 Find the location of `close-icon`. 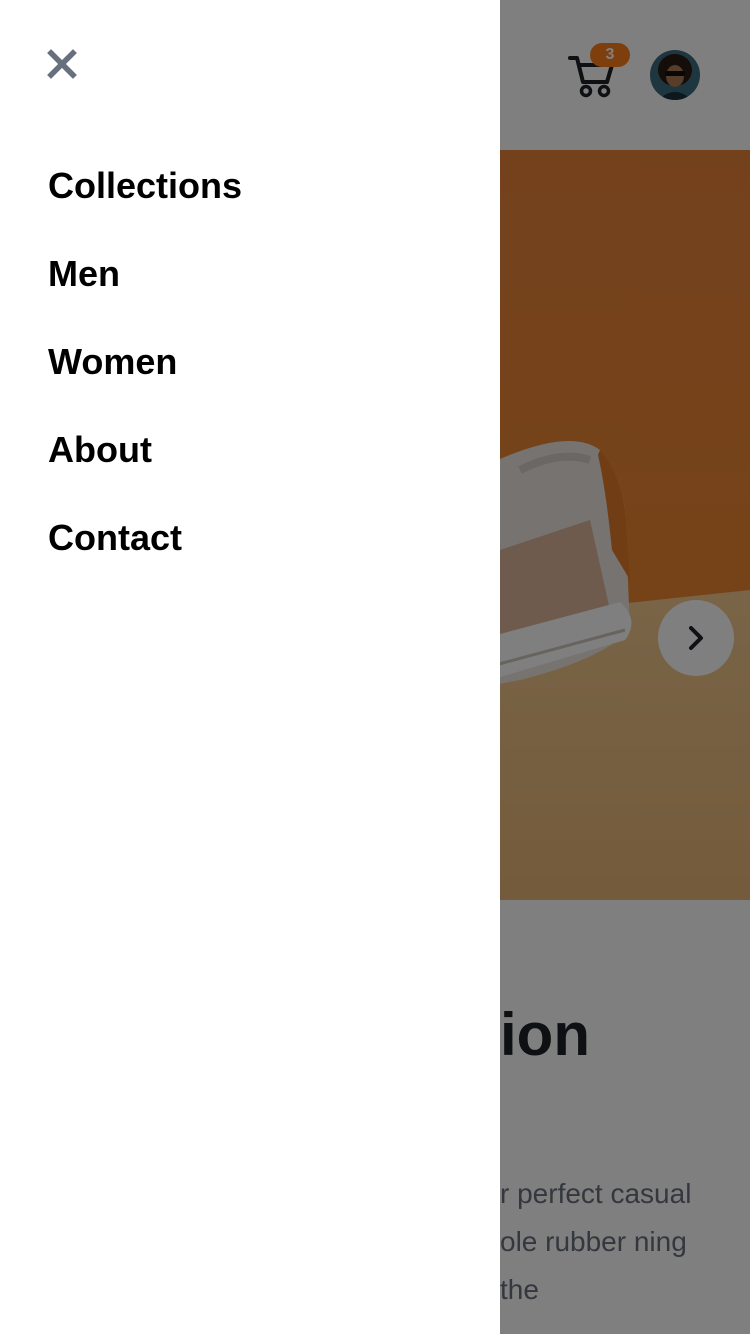

close-icon is located at coordinates (62, 64).